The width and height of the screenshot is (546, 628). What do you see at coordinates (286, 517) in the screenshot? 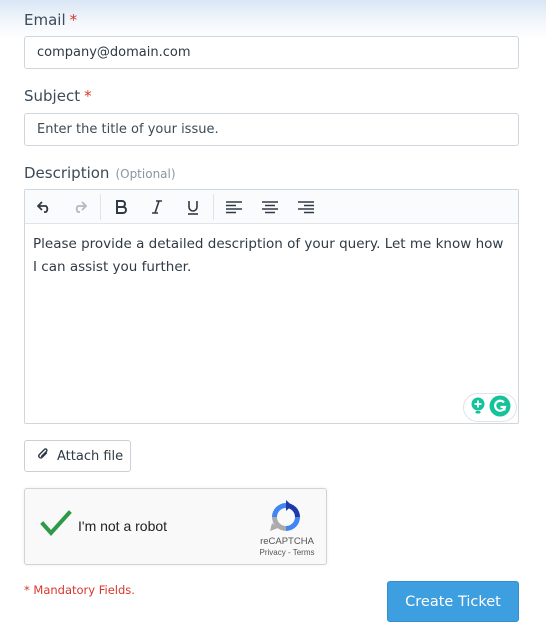
I see `recaptcha-logo-icon` at bounding box center [286, 517].